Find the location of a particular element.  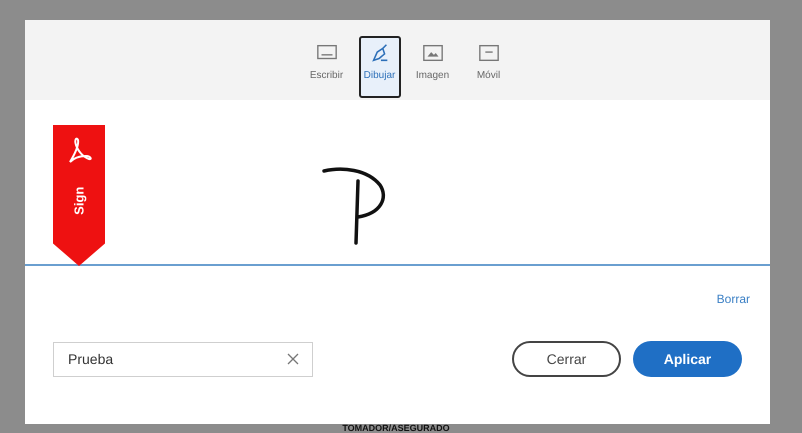

mode-tab: Escribir is located at coordinates (326, 67).